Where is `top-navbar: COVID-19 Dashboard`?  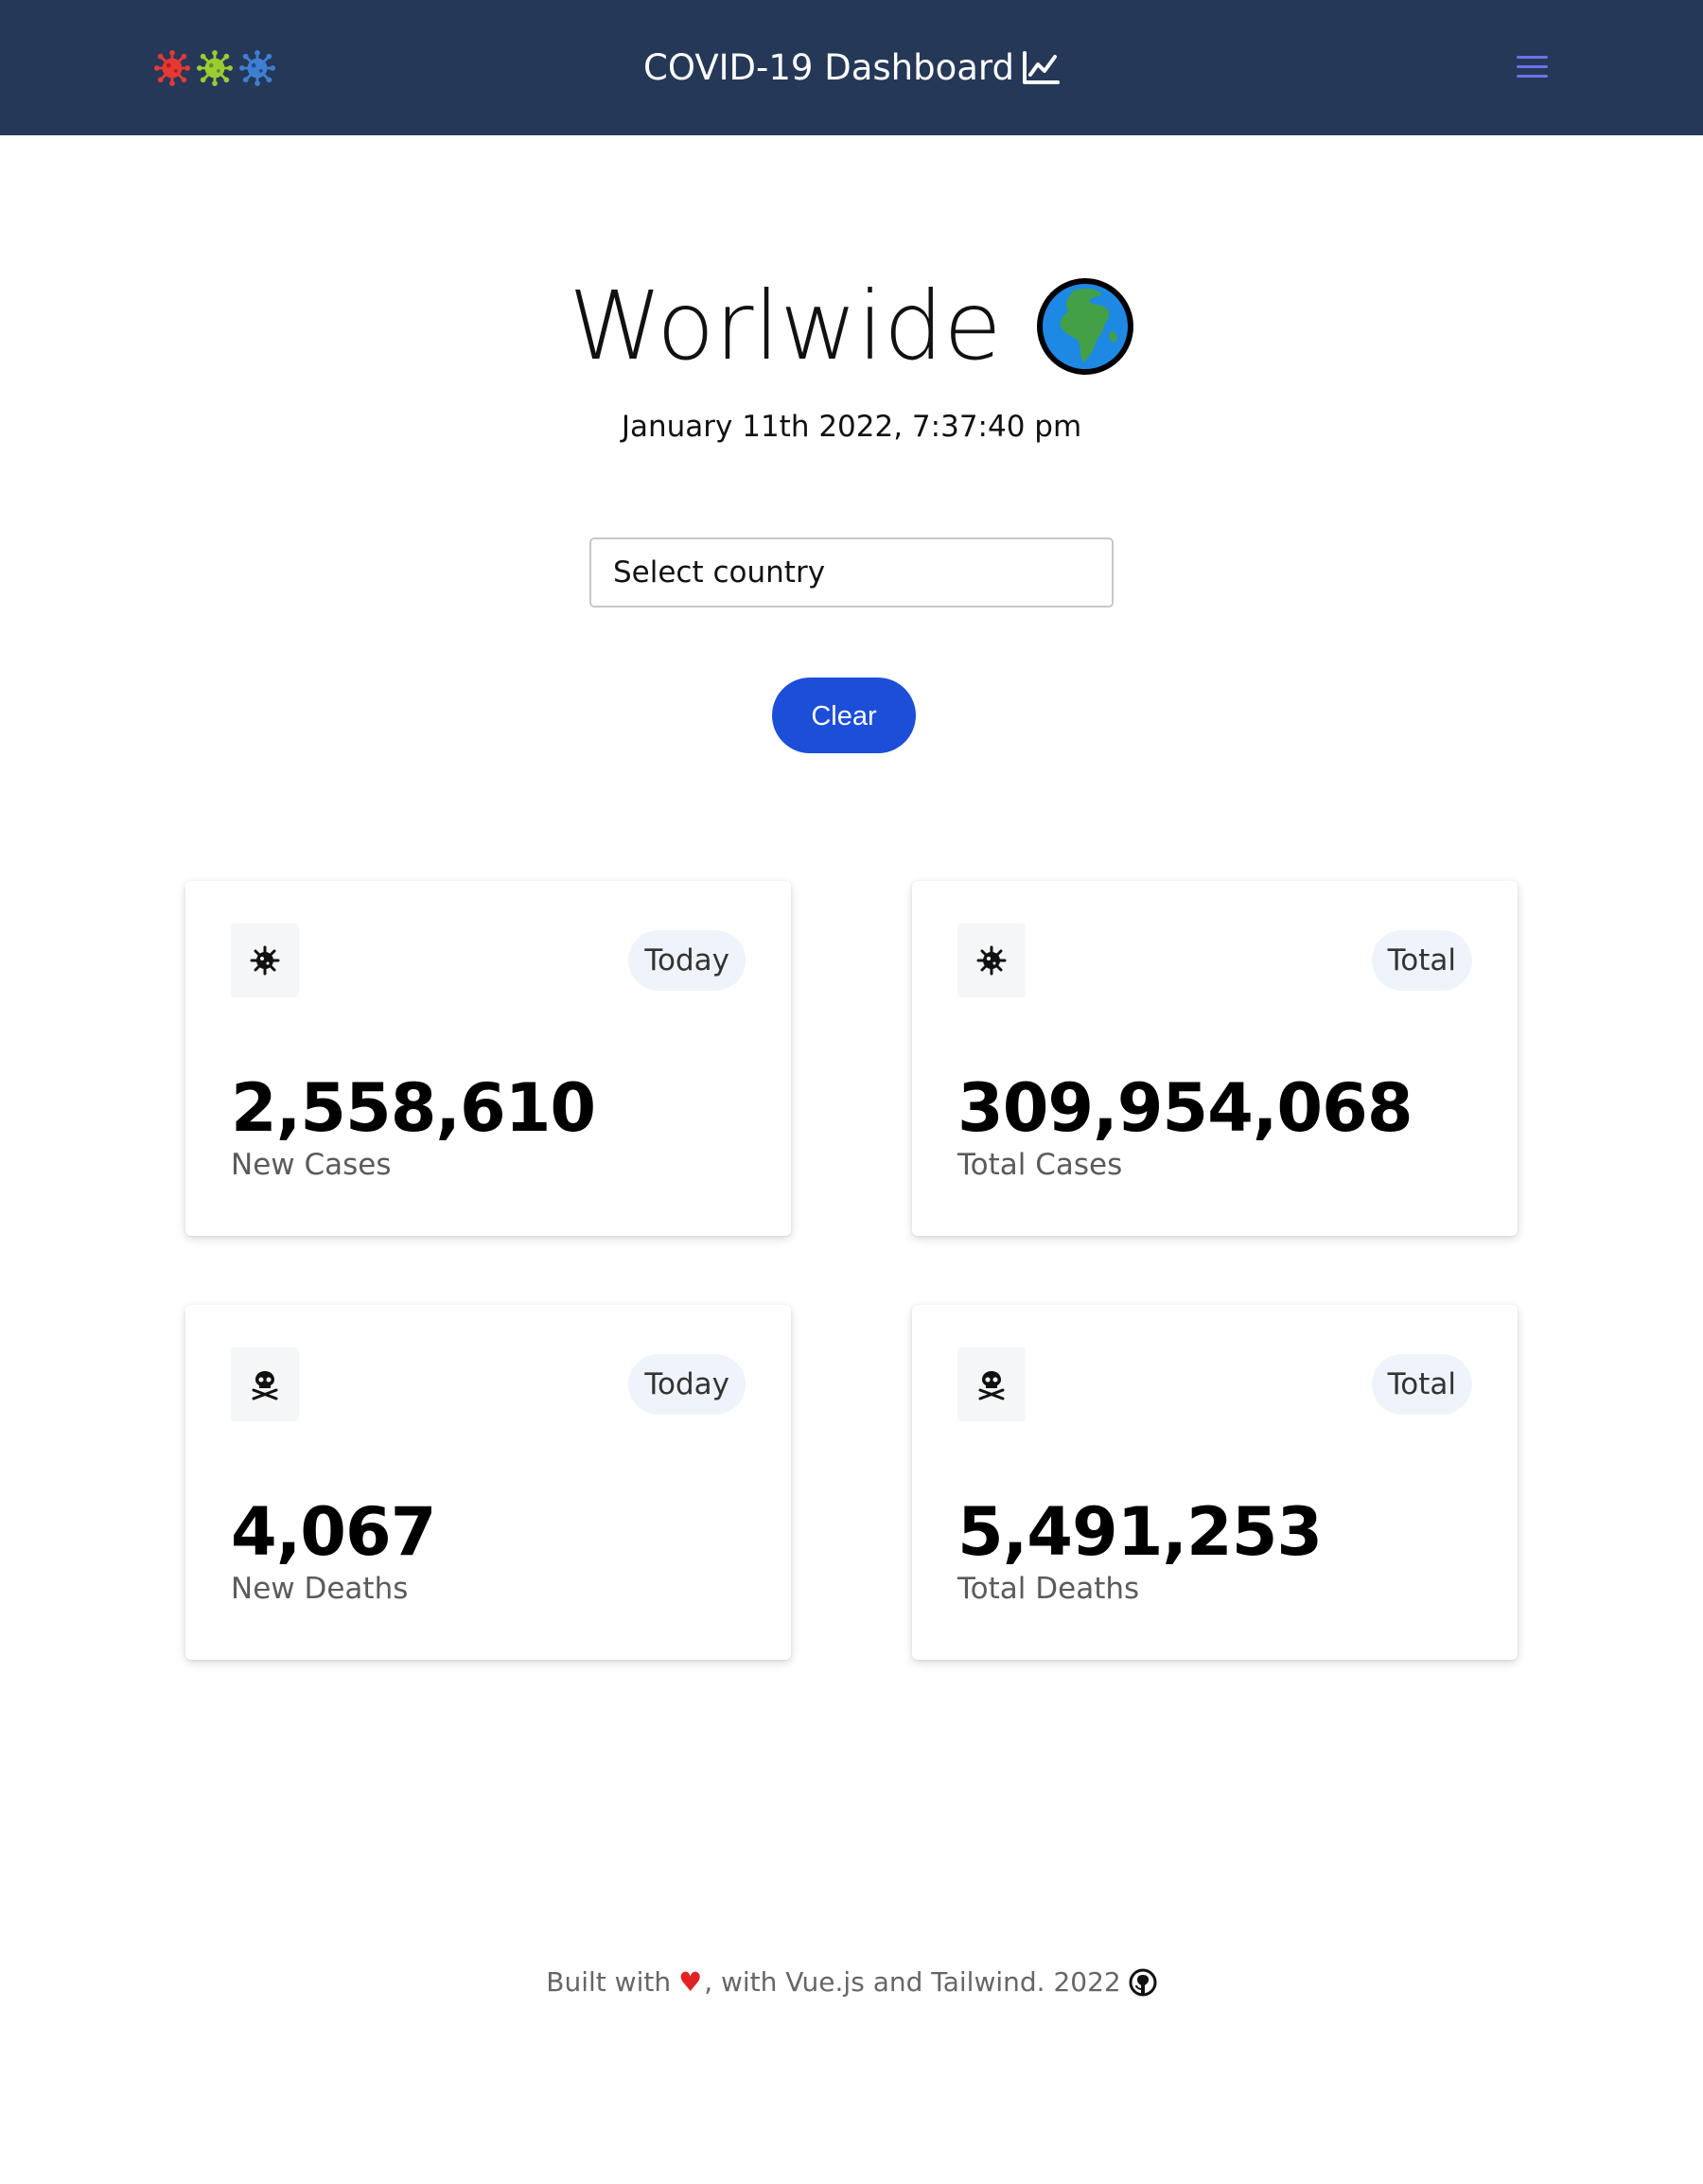
top-navbar: COVID-19 Dashboard is located at coordinates (851, 67).